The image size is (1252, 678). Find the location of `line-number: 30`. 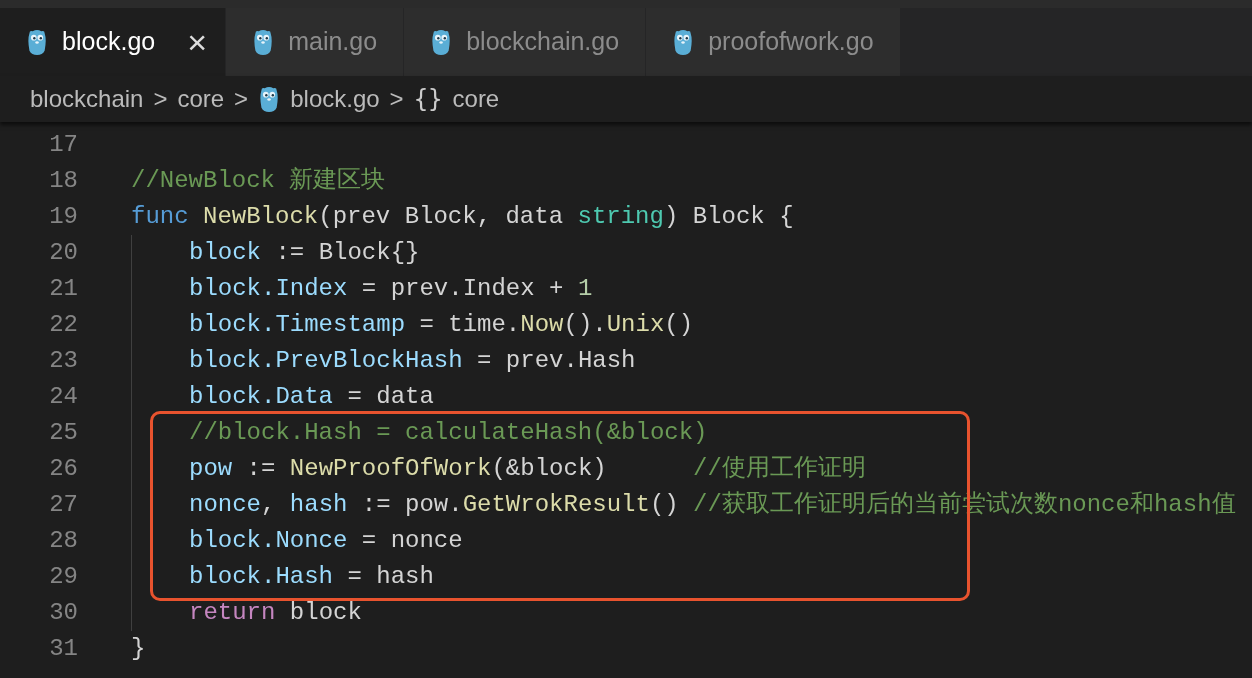

line-number: 30 is located at coordinates (63, 613).